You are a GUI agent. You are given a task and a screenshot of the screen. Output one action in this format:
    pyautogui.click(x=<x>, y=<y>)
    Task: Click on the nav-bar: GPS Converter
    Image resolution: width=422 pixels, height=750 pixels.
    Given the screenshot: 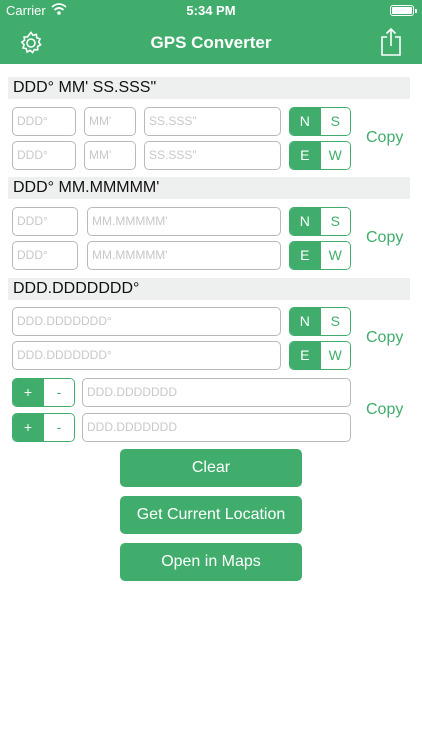 What is the action you would take?
    pyautogui.click(x=211, y=43)
    